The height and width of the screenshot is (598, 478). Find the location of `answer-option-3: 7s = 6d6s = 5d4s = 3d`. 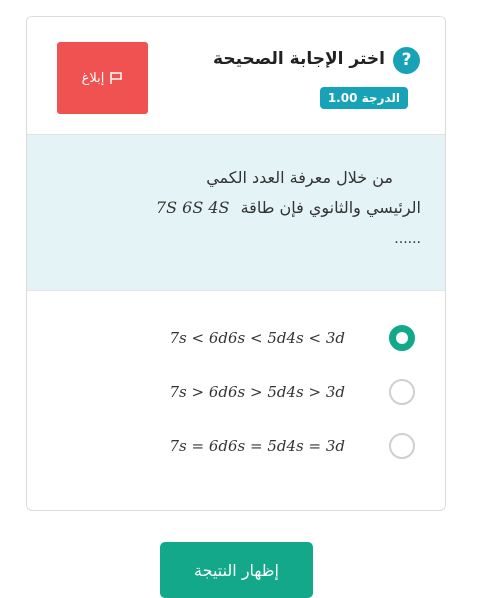

answer-option-3: 7s = 6d6s = 5d4s = 3d is located at coordinates (236, 449).